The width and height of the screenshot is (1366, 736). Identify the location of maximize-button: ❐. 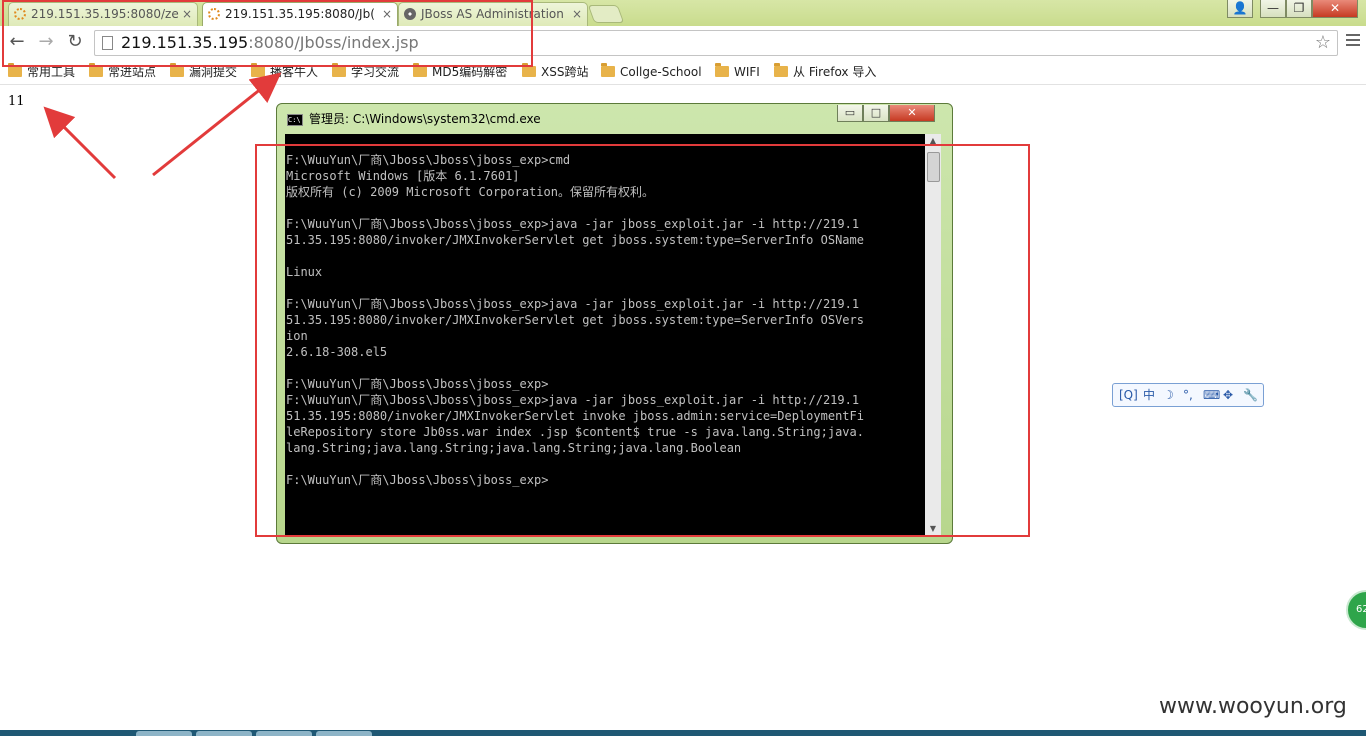
(1299, 9).